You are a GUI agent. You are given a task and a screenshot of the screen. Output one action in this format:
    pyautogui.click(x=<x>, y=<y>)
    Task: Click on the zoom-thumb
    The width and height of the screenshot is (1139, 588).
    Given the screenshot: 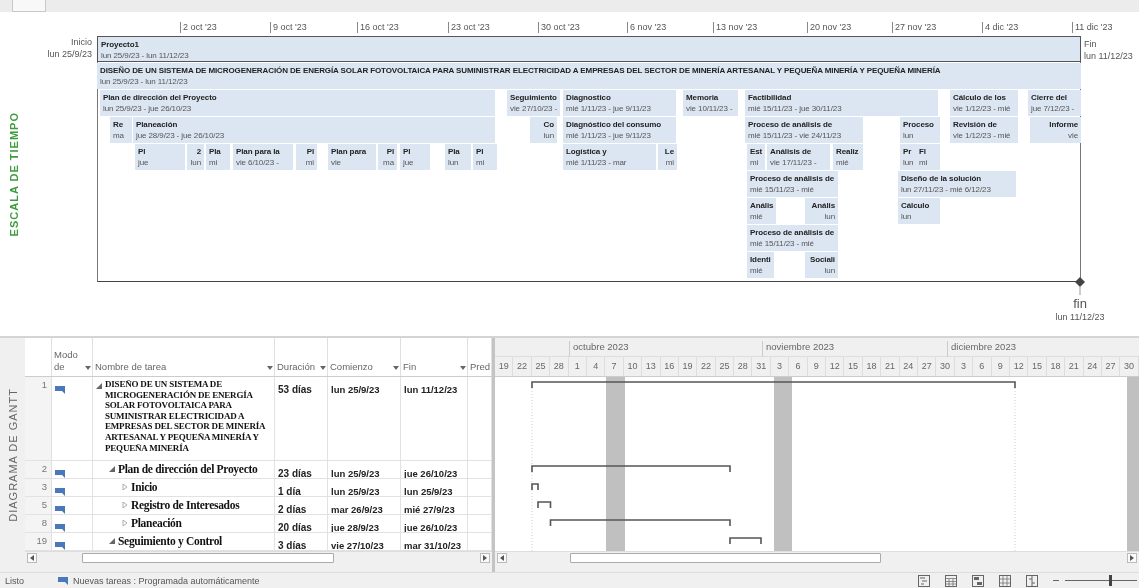 What is the action you would take?
    pyautogui.click(x=1110, y=580)
    